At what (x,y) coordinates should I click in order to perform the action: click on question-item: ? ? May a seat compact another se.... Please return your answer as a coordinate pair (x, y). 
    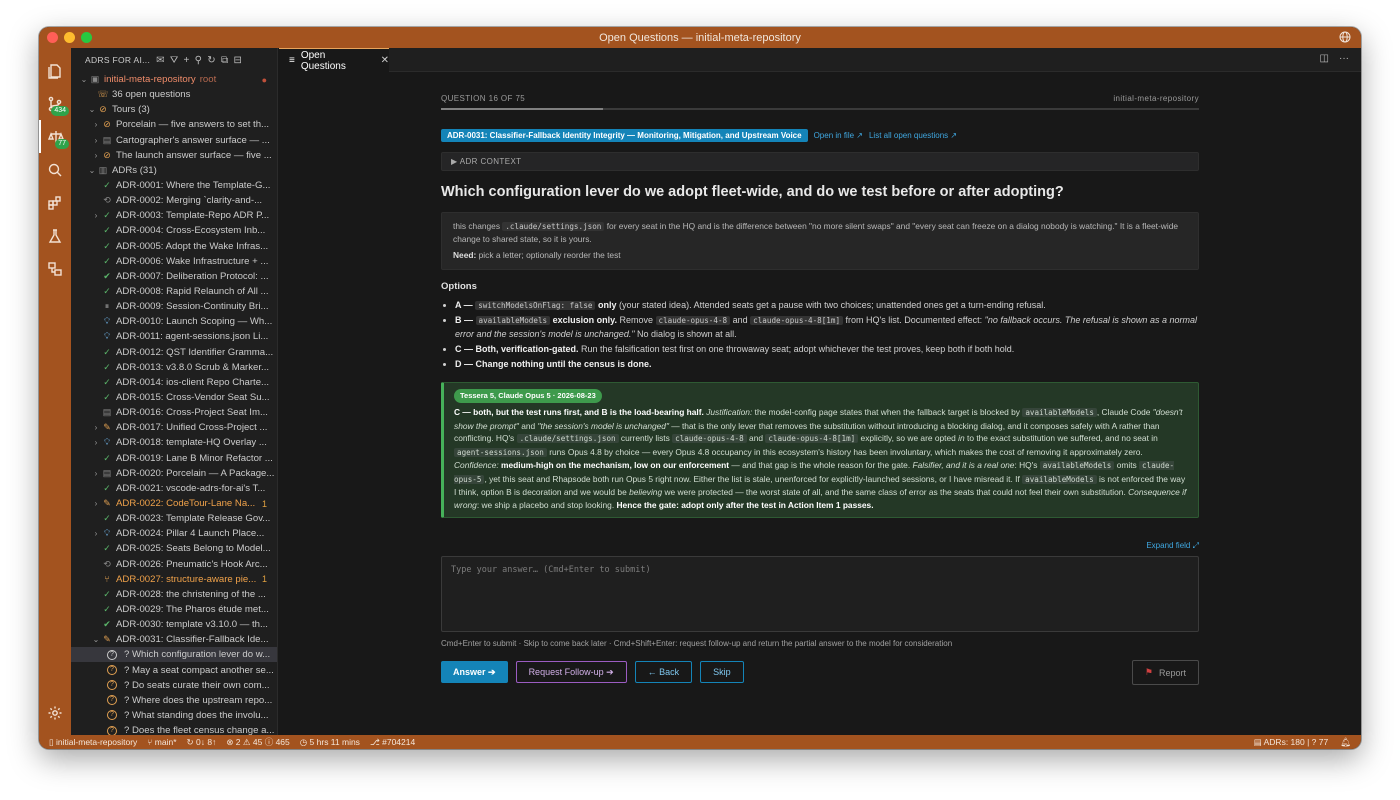
    Looking at the image, I should click on (174, 669).